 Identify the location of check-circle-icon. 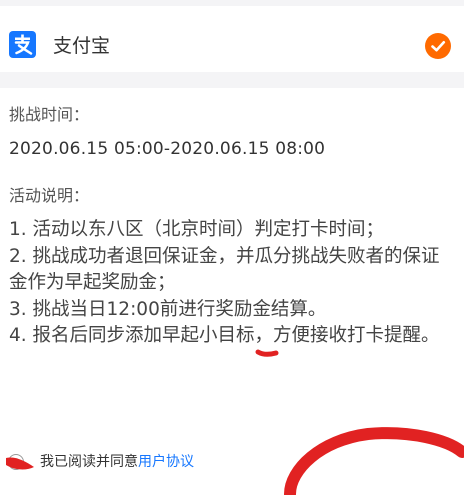
(438, 46).